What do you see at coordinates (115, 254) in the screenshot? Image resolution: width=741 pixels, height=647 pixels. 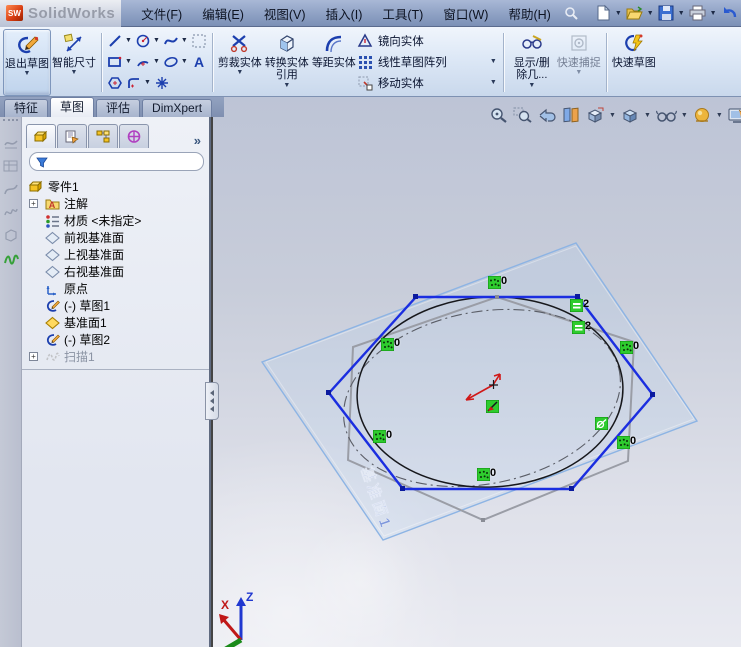 I see `tree-item-上视基准面: 上视基准面` at bounding box center [115, 254].